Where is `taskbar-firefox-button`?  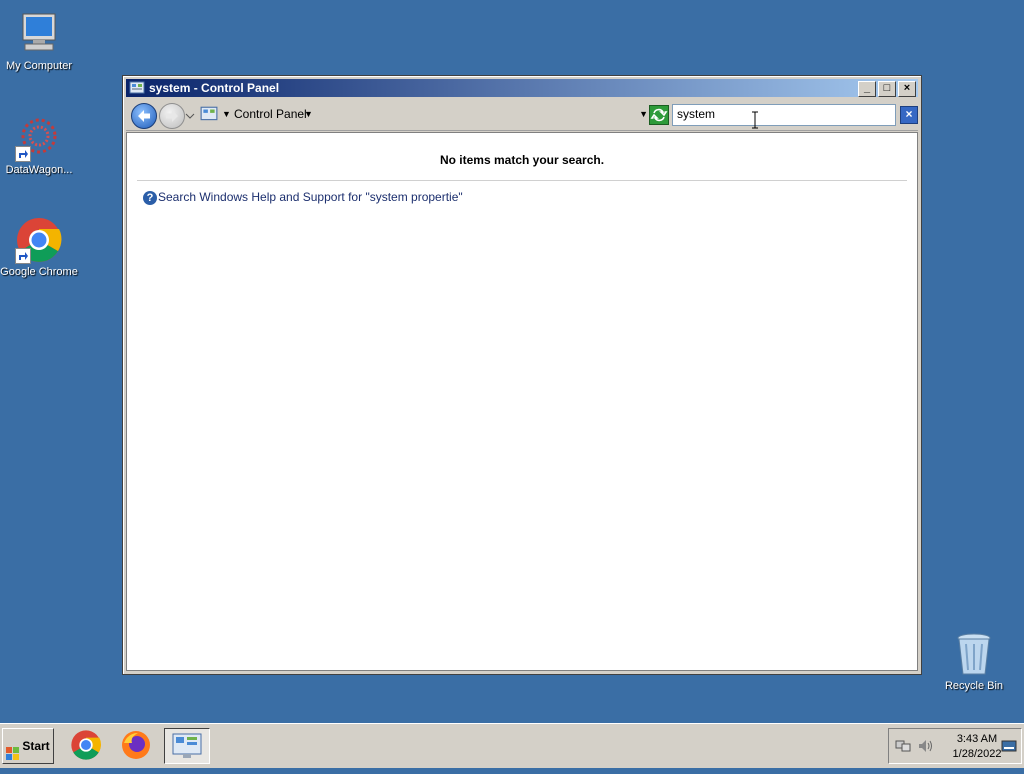
taskbar-firefox-button is located at coordinates (136, 745).